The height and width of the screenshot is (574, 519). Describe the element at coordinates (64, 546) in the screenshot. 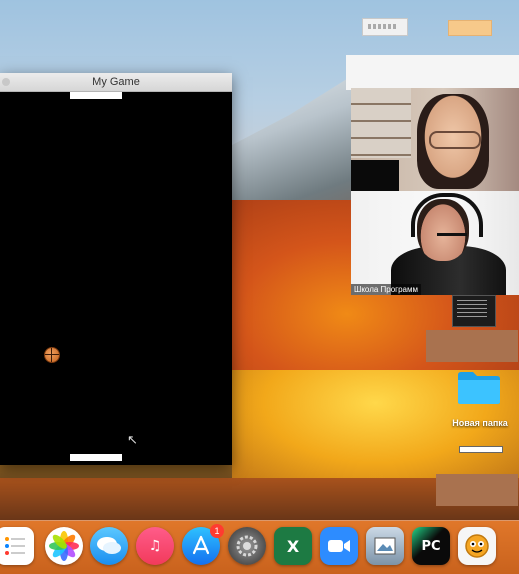

I see `photos-icon` at that location.